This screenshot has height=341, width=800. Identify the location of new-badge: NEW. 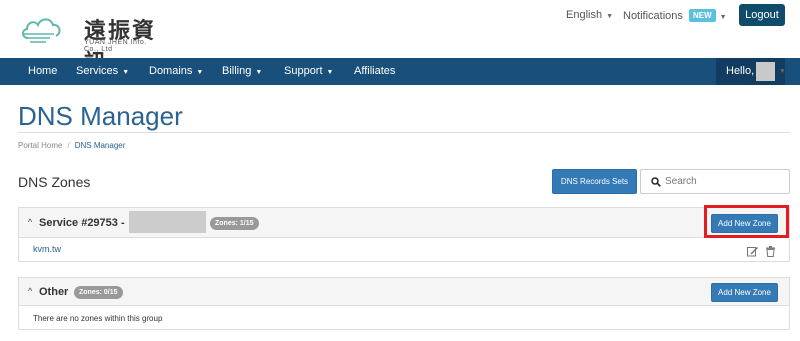
(702, 15).